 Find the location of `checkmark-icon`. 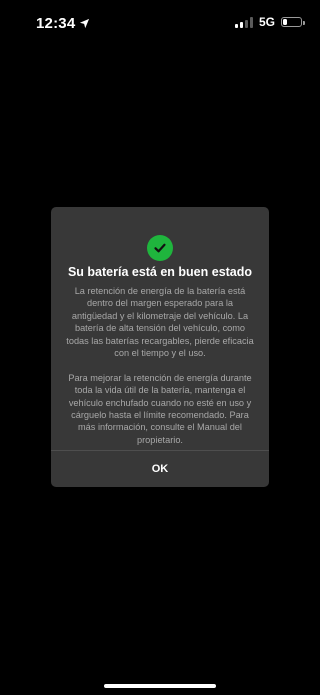

checkmark-icon is located at coordinates (160, 248).